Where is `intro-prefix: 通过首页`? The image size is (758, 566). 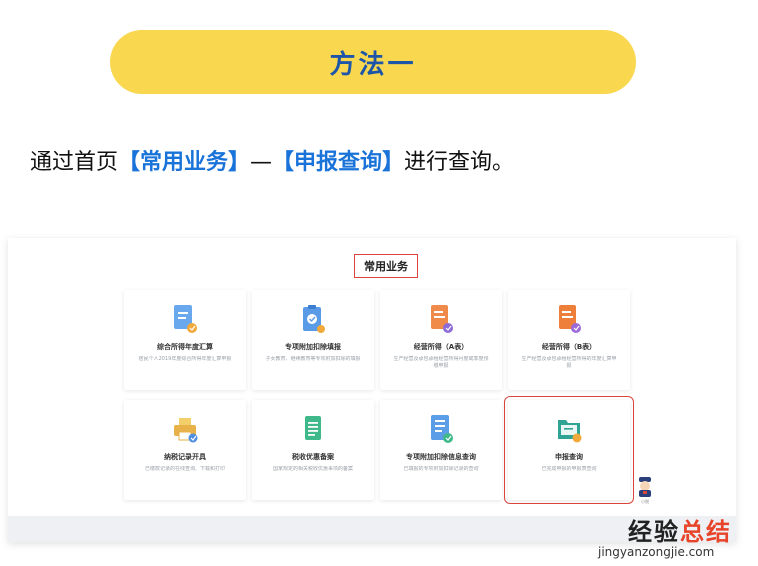 intro-prefix: 通过首页 is located at coordinates (74, 162).